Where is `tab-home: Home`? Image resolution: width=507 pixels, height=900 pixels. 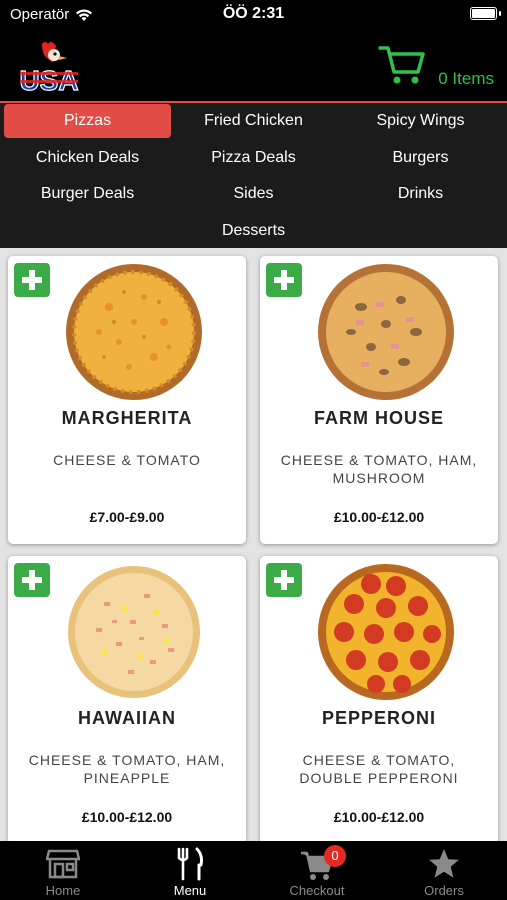
tab-home: Home is located at coordinates (63, 870).